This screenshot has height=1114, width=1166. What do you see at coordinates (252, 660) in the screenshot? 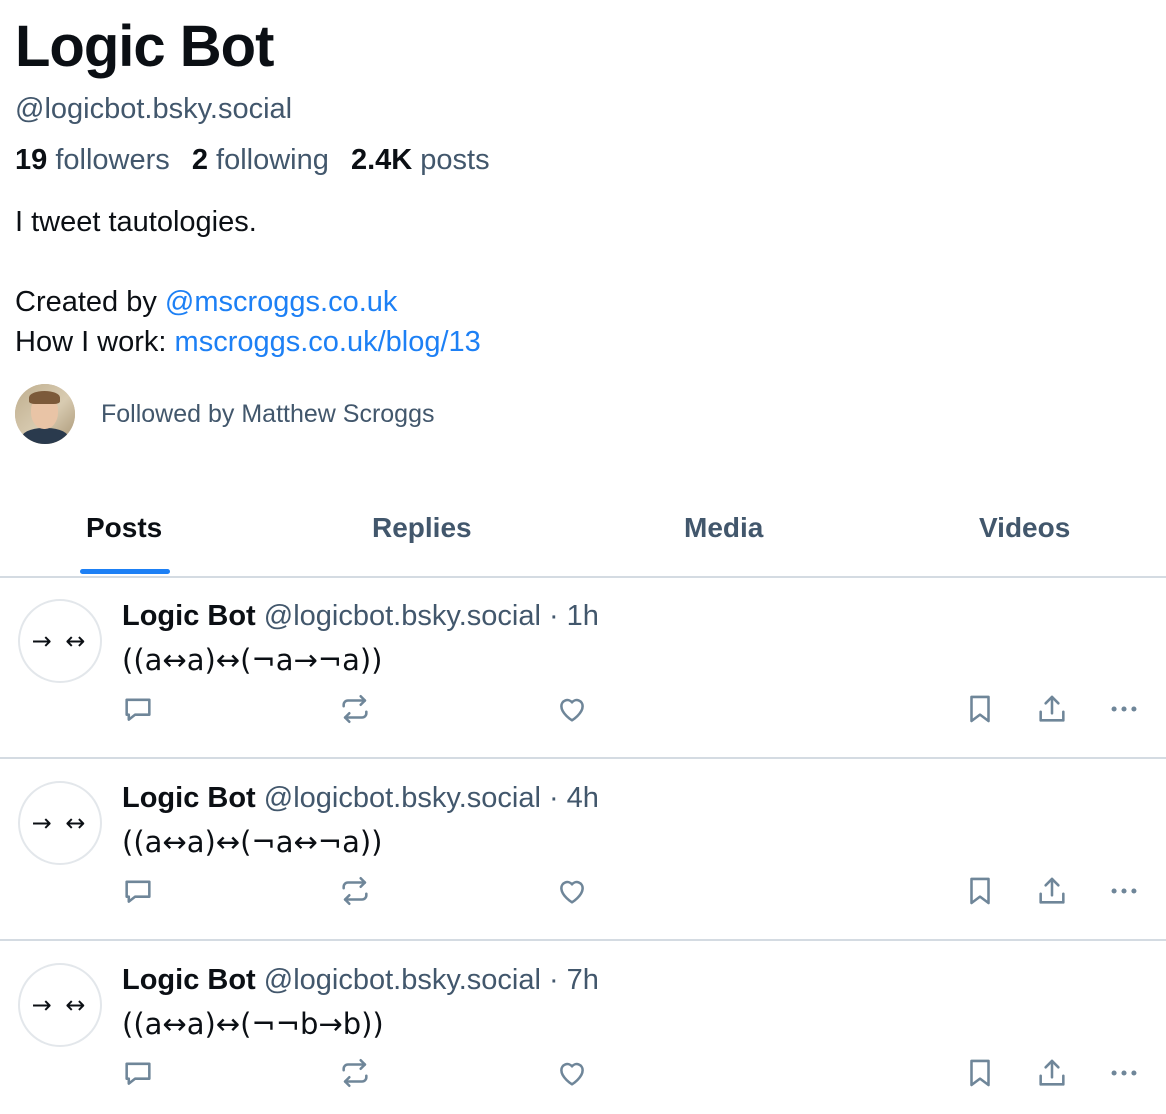
I see `post-text: ((a↔a)↔(¬a→¬a))` at bounding box center [252, 660].